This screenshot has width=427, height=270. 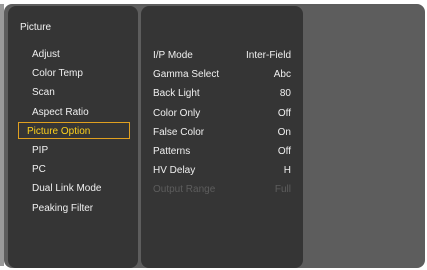 What do you see at coordinates (222, 189) in the screenshot?
I see `setting-output-range: Output Range Full` at bounding box center [222, 189].